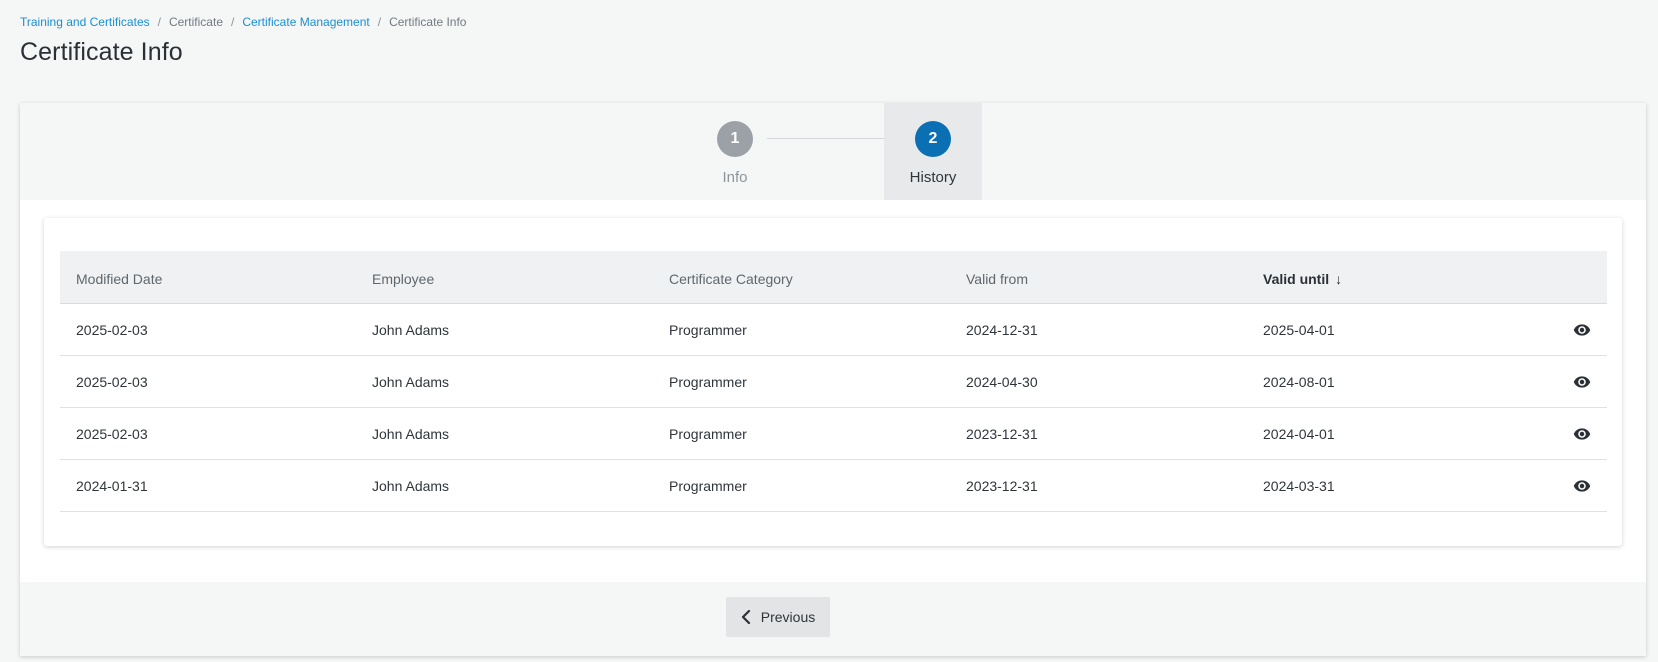 Image resolution: width=1658 pixels, height=662 pixels. What do you see at coordinates (305, 22) in the screenshot?
I see `breadcrumb-certificate-management: Certificate Management` at bounding box center [305, 22].